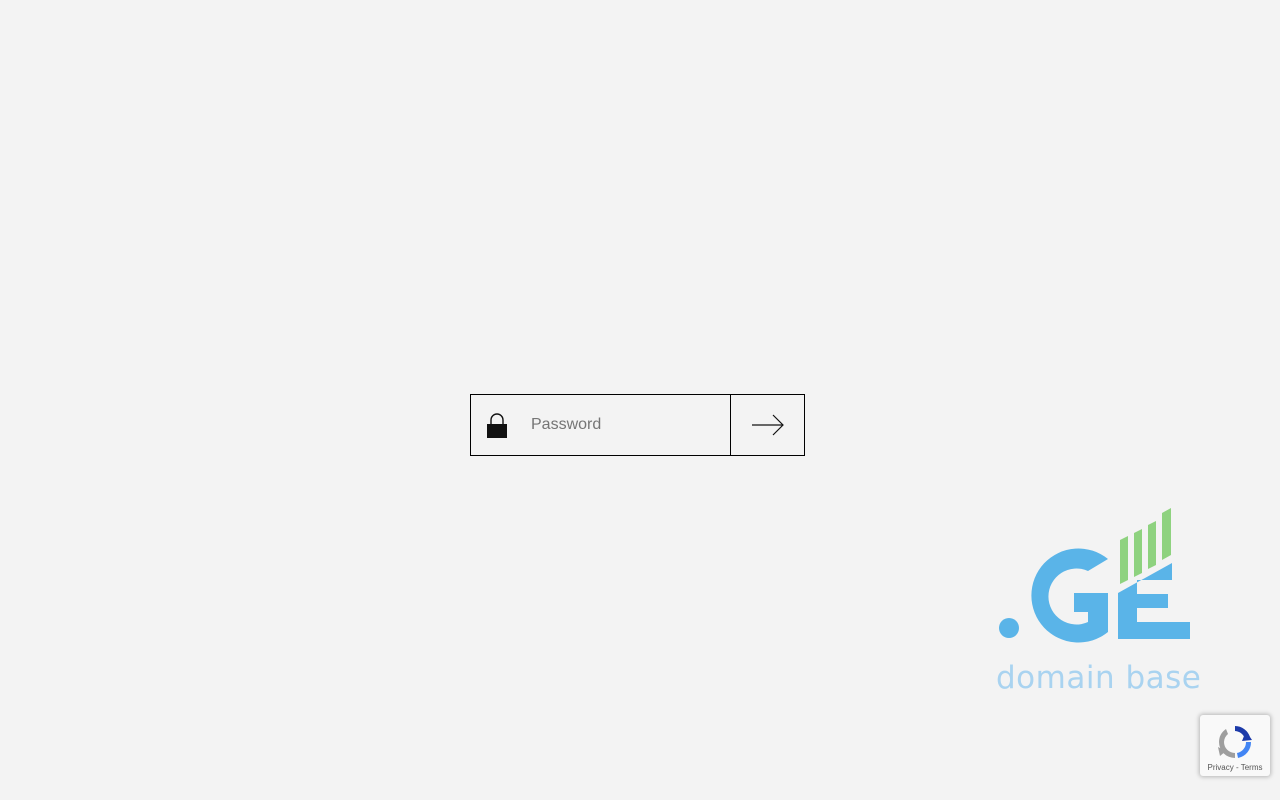 Image resolution: width=1280 pixels, height=800 pixels. I want to click on arrow-right-icon, so click(767, 425).